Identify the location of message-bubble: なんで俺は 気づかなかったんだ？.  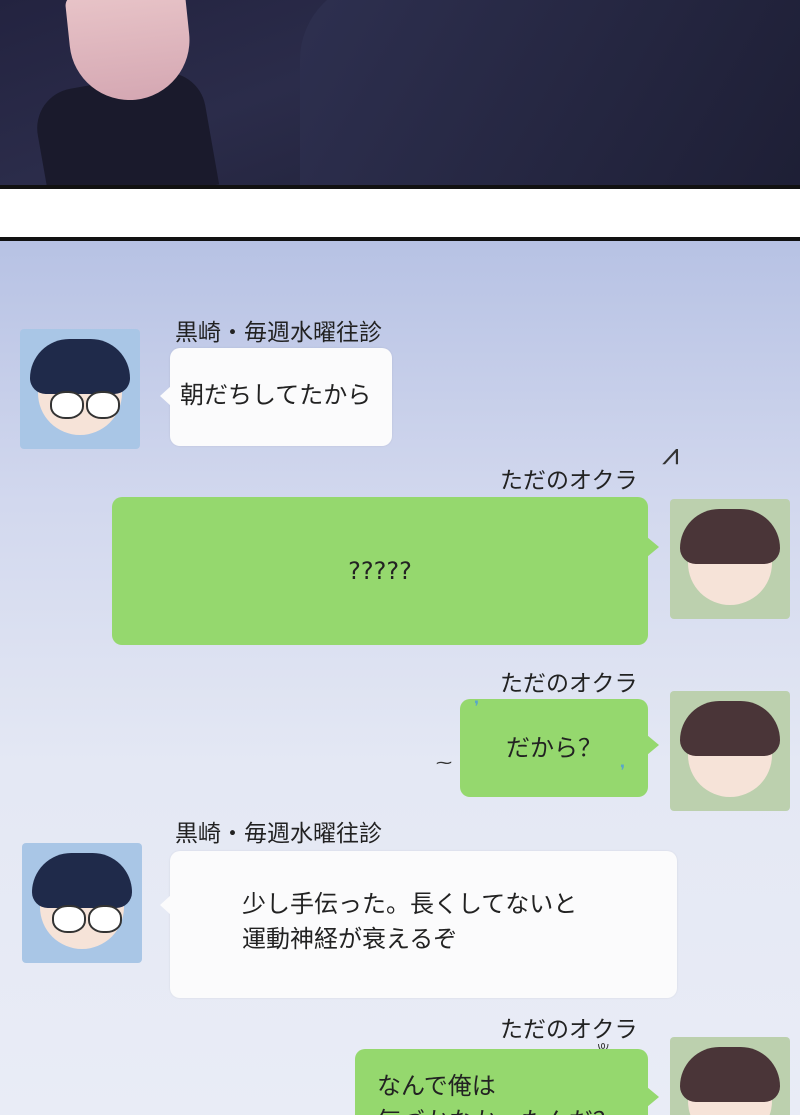
(507, 1082).